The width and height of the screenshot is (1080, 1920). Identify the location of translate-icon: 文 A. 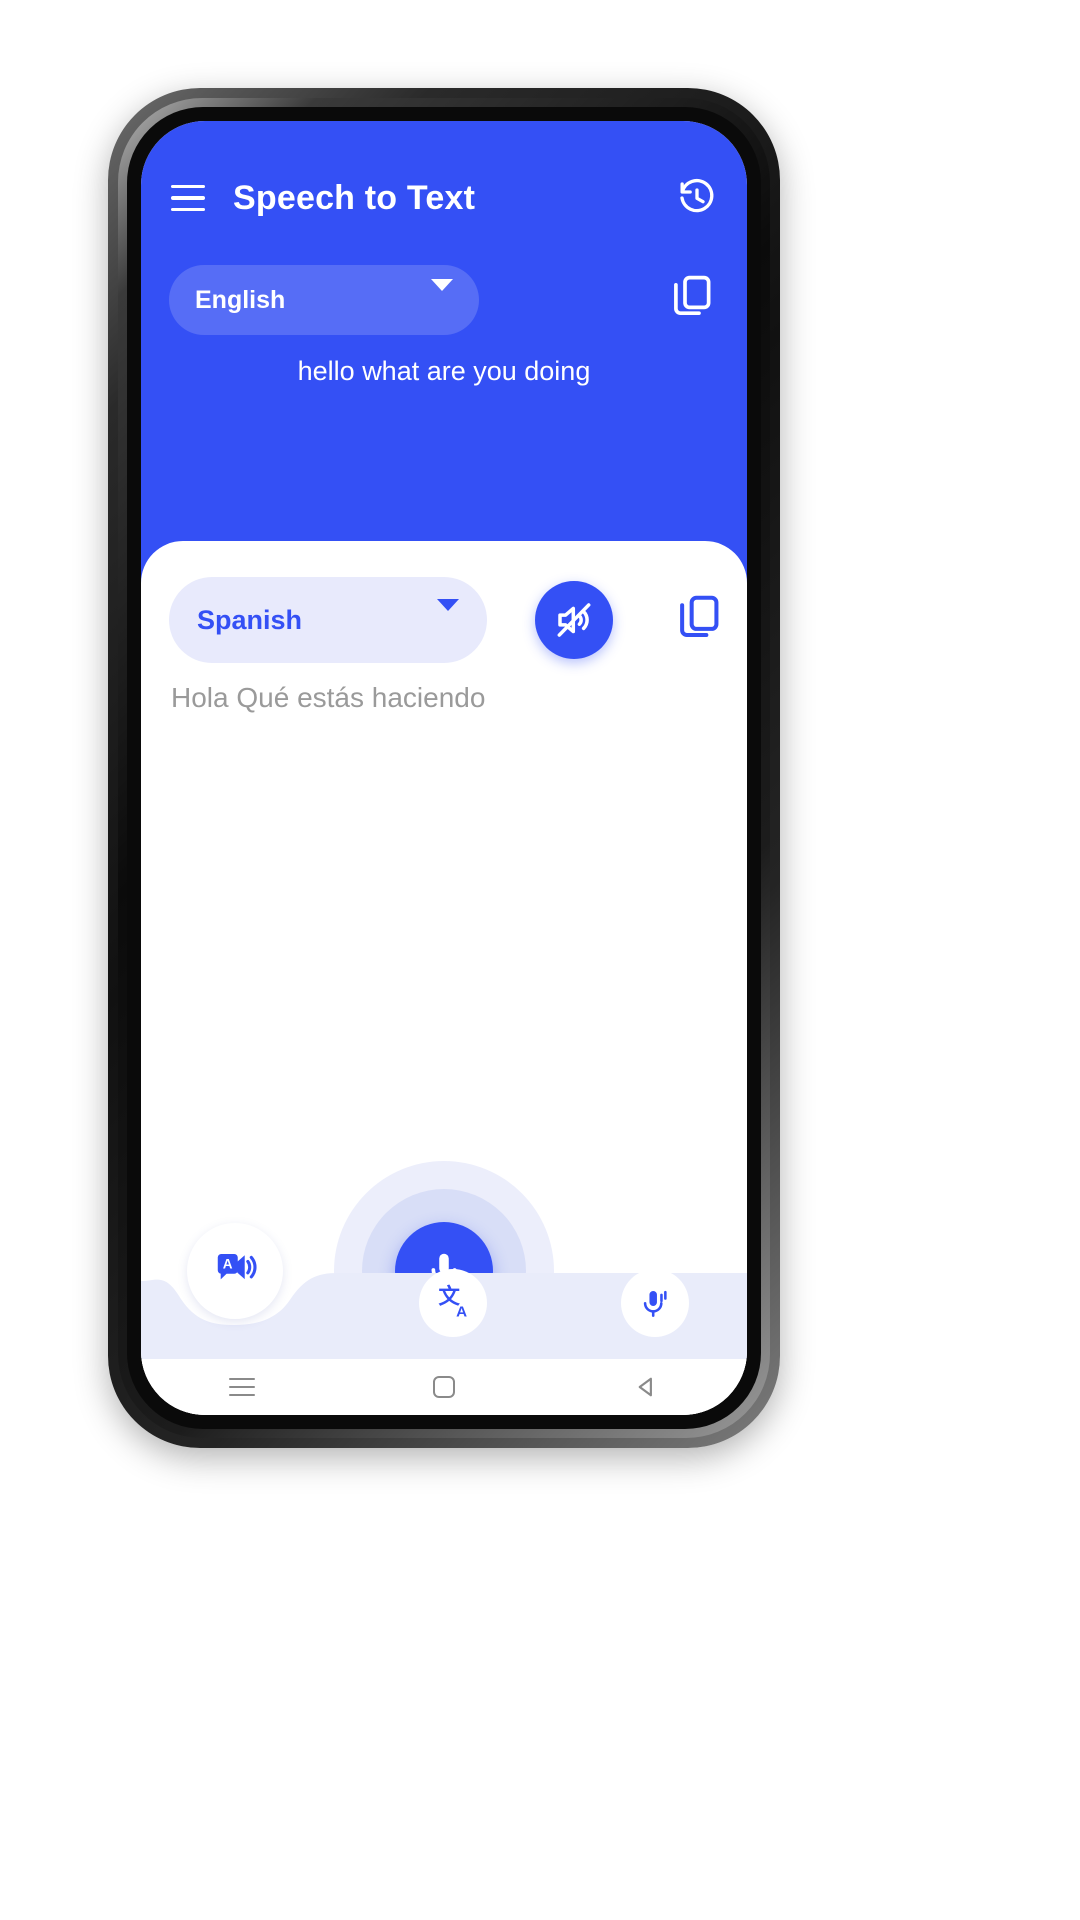
(453, 1302).